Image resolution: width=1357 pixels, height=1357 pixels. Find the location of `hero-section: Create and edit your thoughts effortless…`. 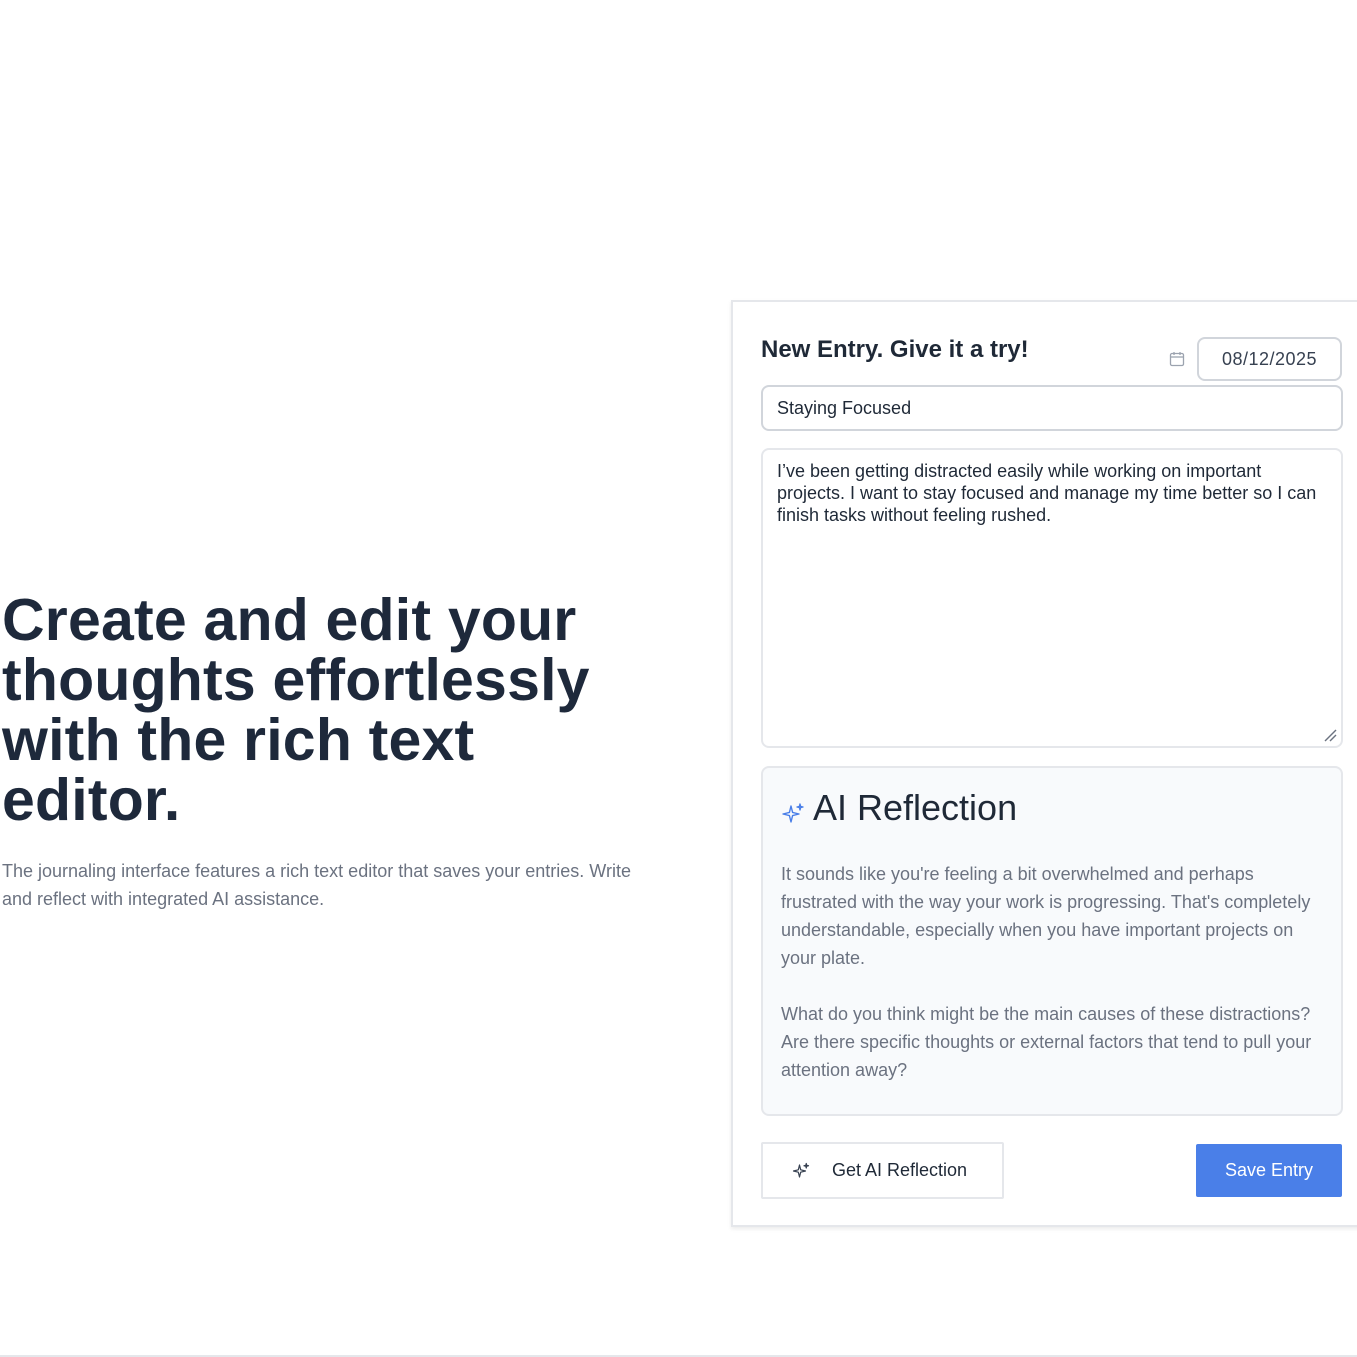

hero-section: Create and edit your thoughts effortless… is located at coordinates (342, 751).